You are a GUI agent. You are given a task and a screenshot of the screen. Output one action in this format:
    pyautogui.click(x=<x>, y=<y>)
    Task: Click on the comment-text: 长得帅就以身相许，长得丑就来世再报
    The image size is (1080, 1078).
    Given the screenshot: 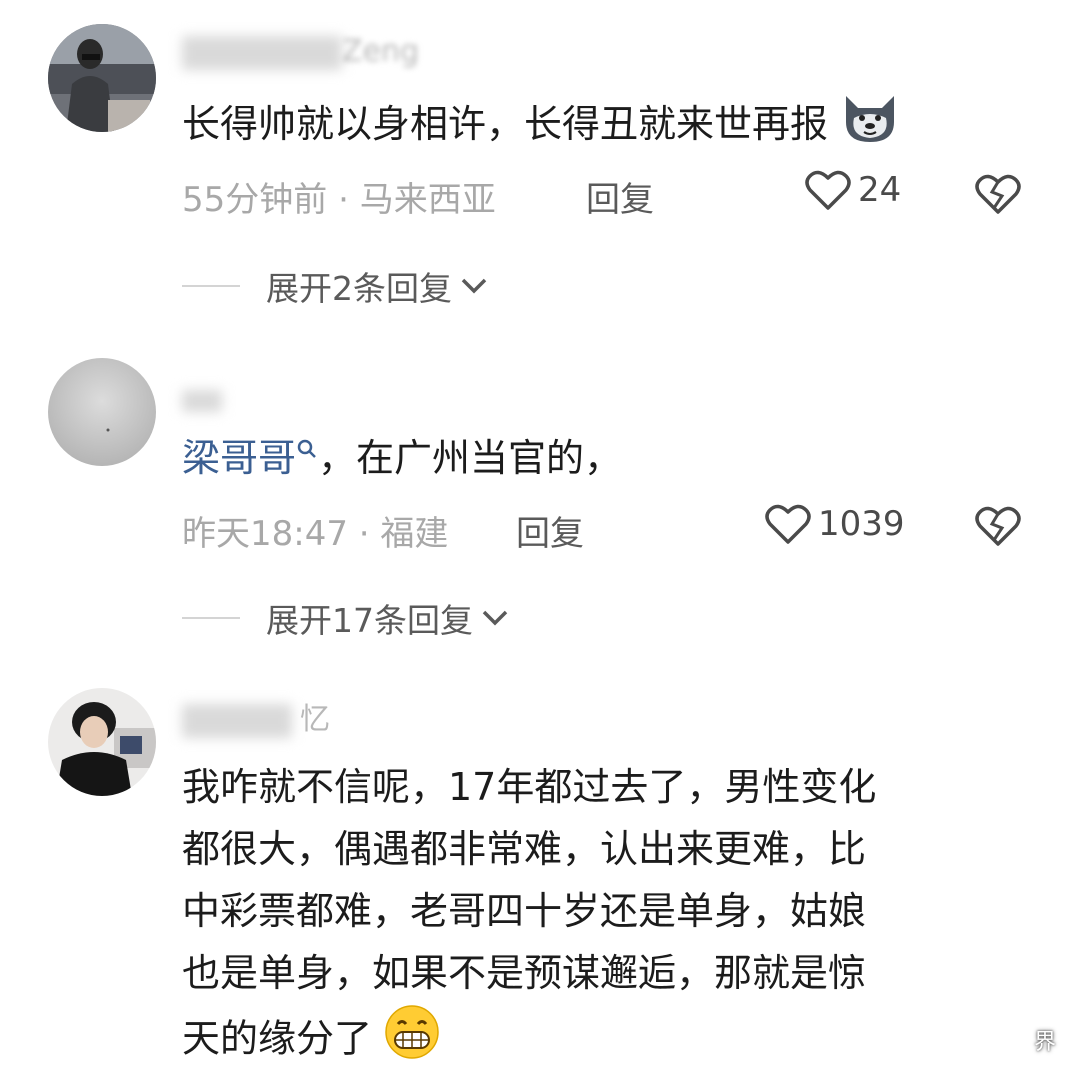 What is the action you would take?
    pyautogui.click(x=541, y=126)
    